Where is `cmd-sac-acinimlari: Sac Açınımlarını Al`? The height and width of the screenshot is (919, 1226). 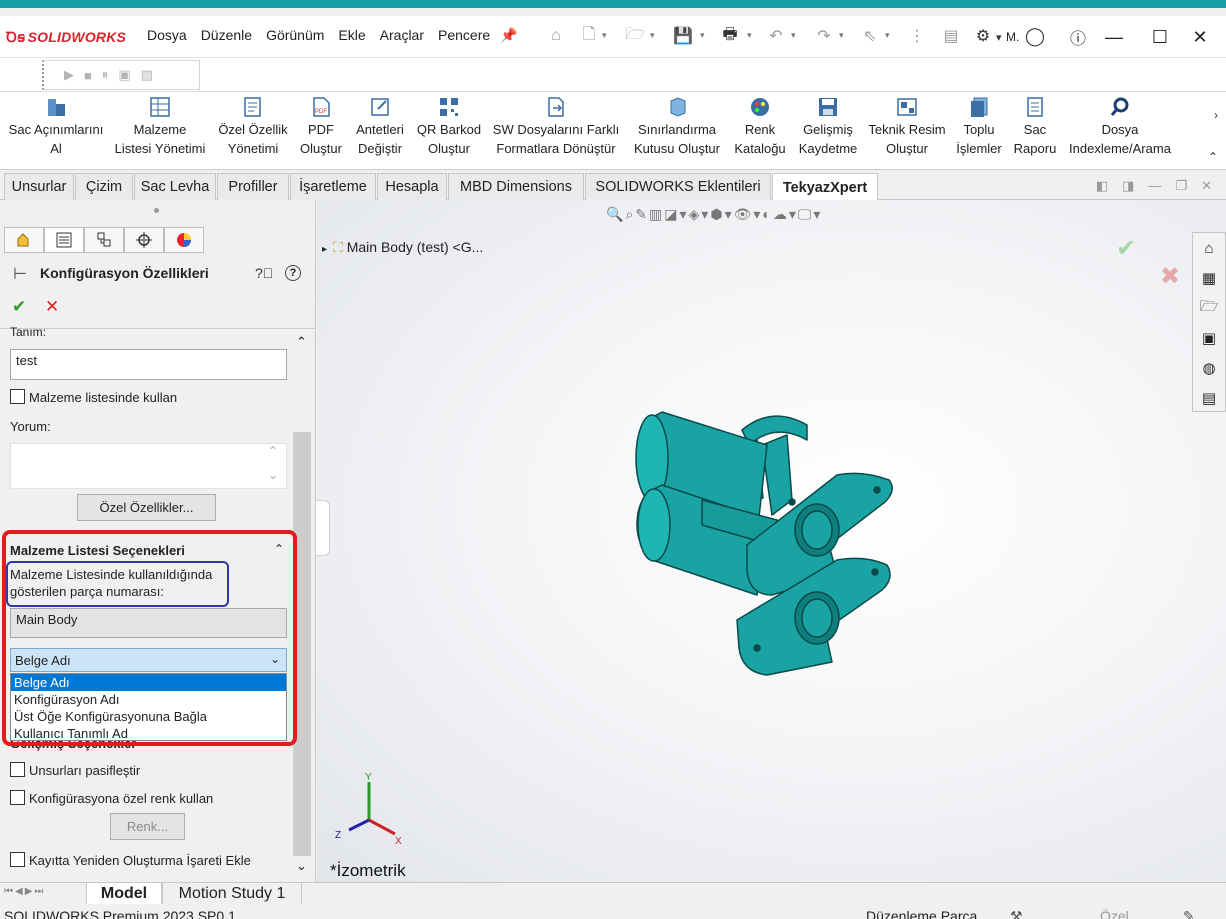 cmd-sac-acinimlari: Sac Açınımlarını Al is located at coordinates (56, 130).